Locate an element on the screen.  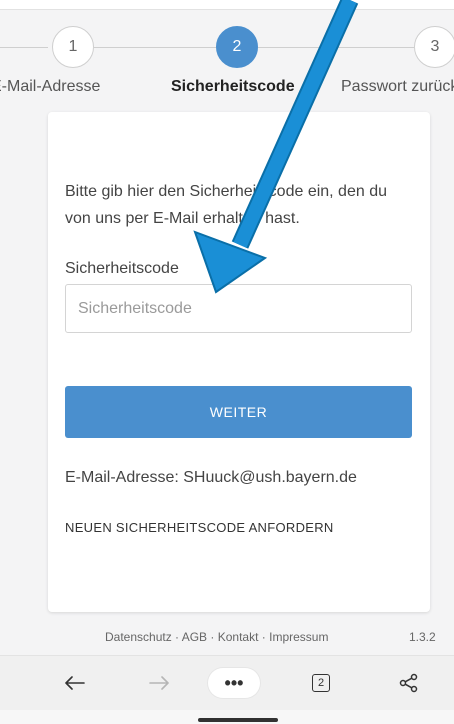
step-2-circle: 2 is located at coordinates (237, 47).